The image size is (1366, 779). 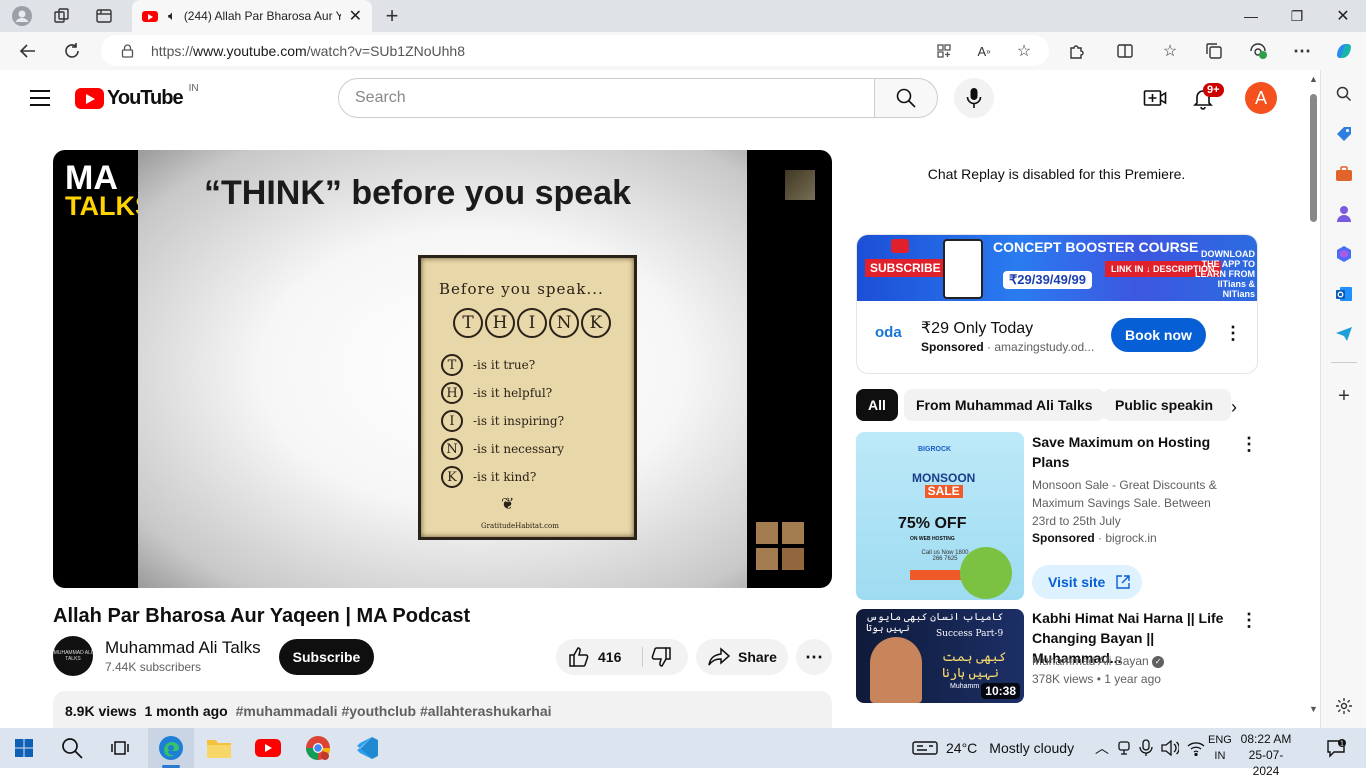 What do you see at coordinates (984, 51) in the screenshot?
I see `read-aloud-icon: A»` at bounding box center [984, 51].